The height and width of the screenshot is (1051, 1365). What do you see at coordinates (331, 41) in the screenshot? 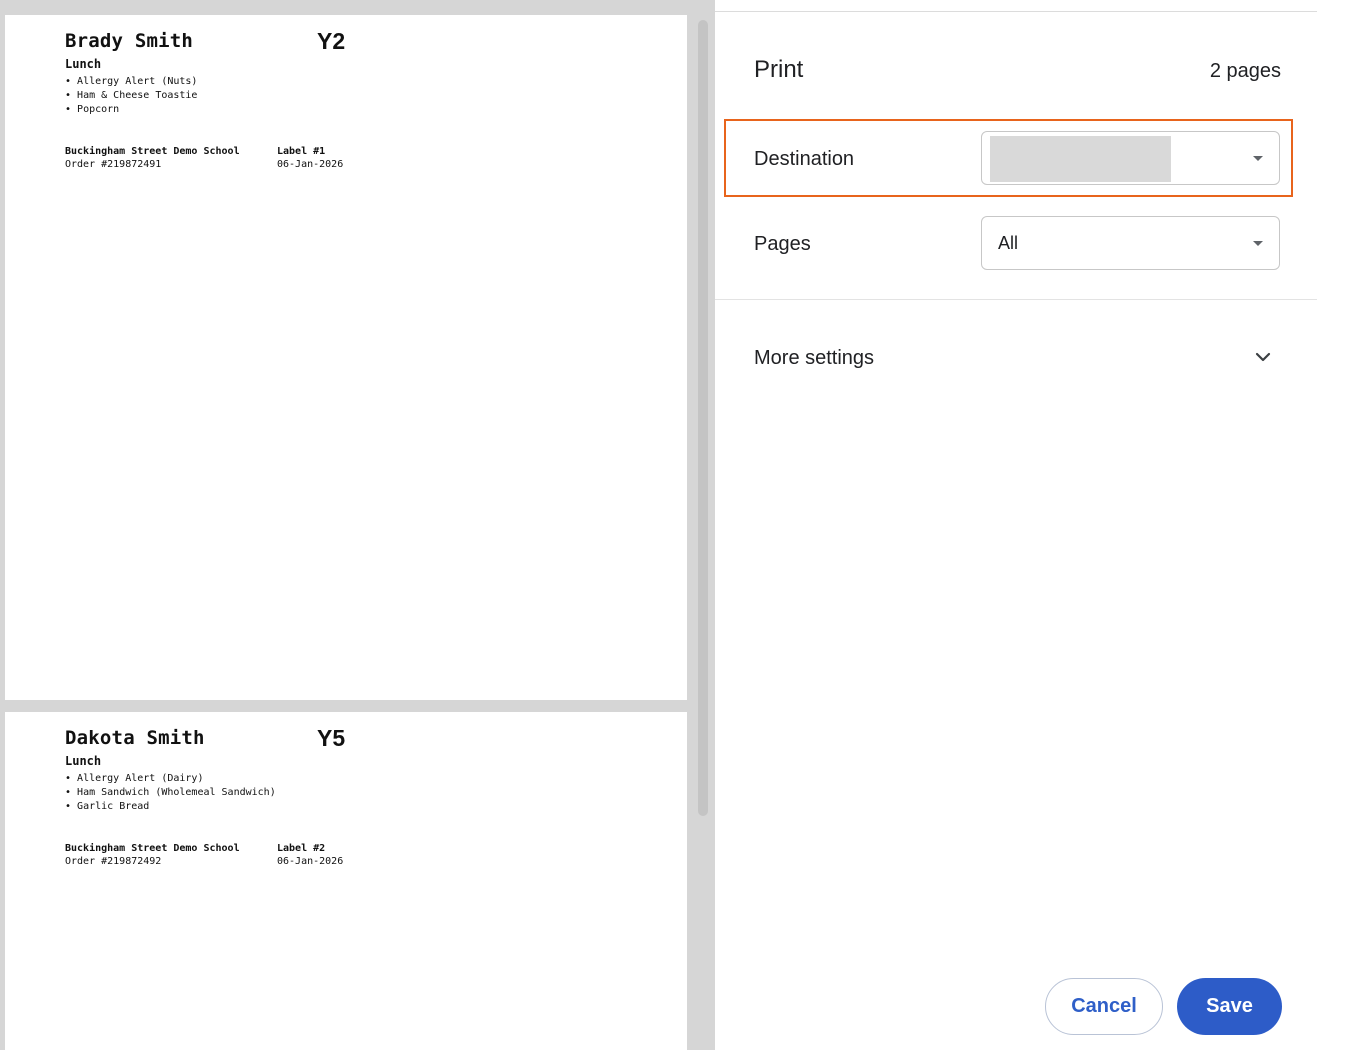
I see `year-group: Y2` at bounding box center [331, 41].